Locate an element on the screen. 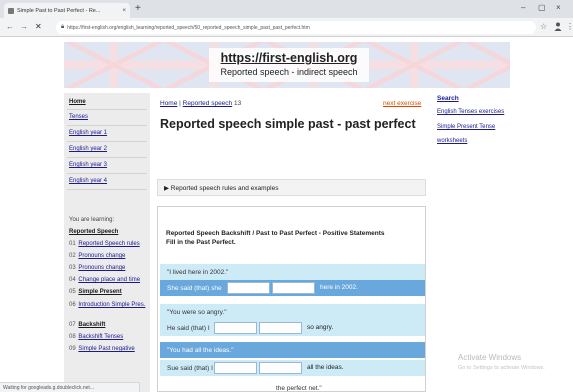 The height and width of the screenshot is (392, 573). minimize-button: – is located at coordinates (523, 7).